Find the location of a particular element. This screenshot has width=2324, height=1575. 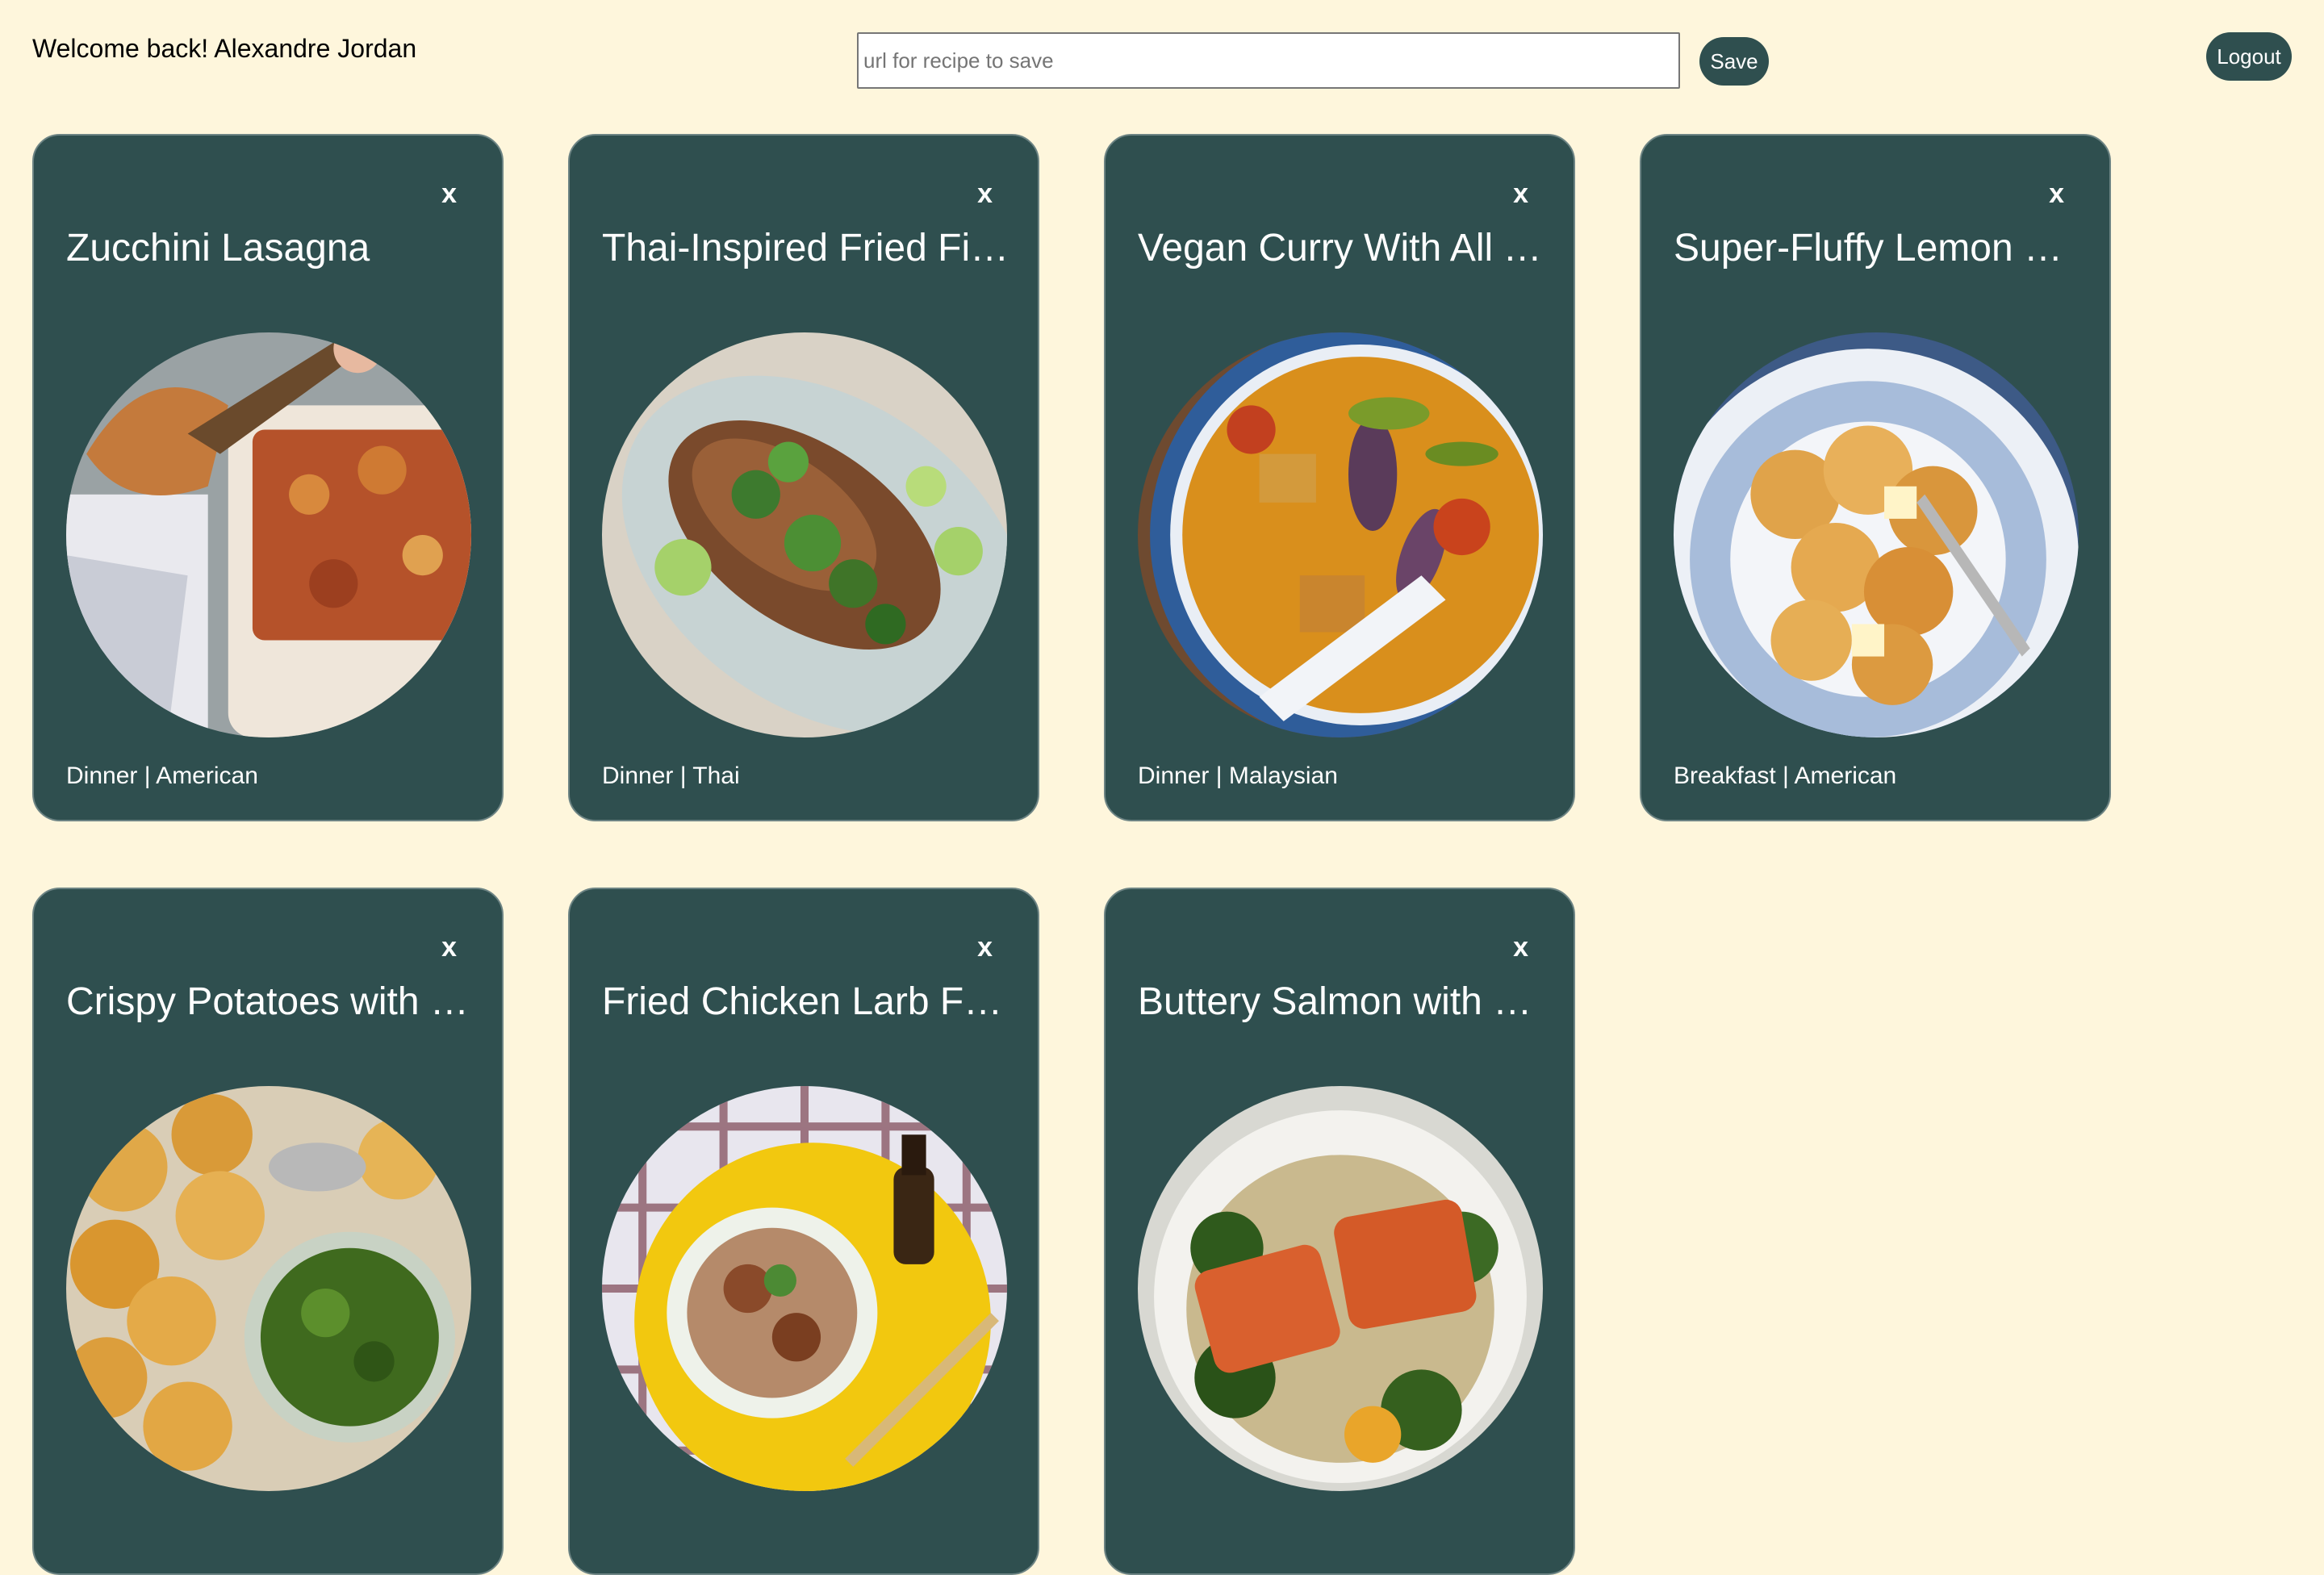

recipe-card: x Fried Chicken Larb Fried Rice is located at coordinates (803, 1232).